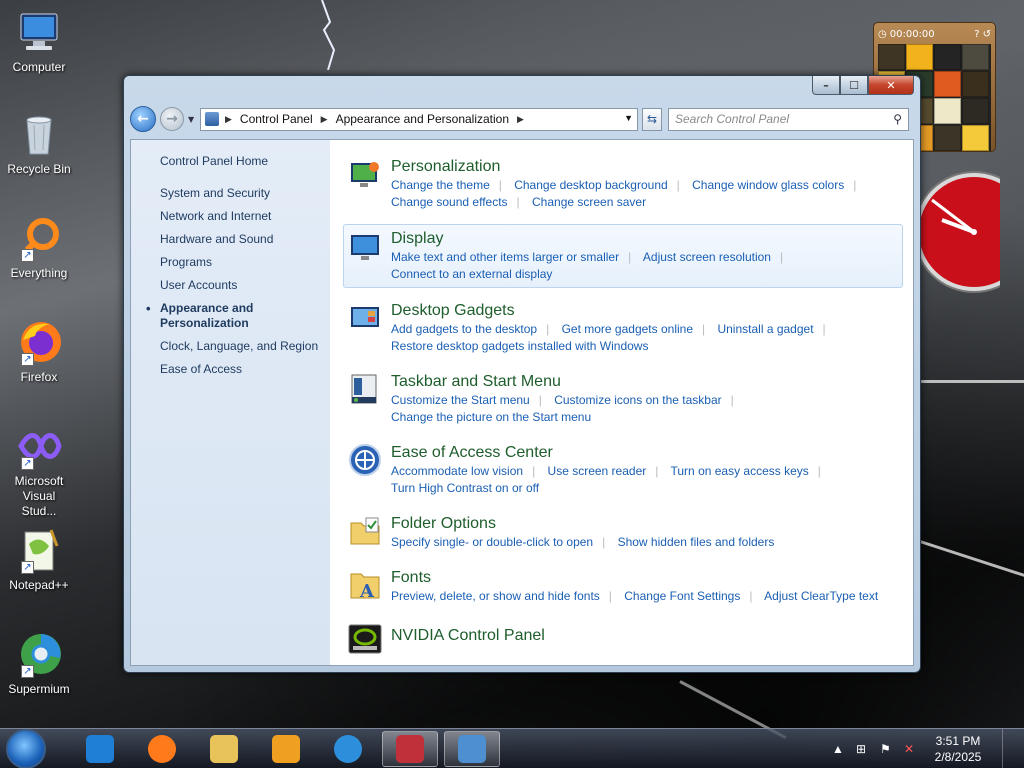 The image size is (1024, 768). Describe the element at coordinates (492, 542) in the screenshot. I see `link-single-double-click: Specify single- or double-click to open` at that location.